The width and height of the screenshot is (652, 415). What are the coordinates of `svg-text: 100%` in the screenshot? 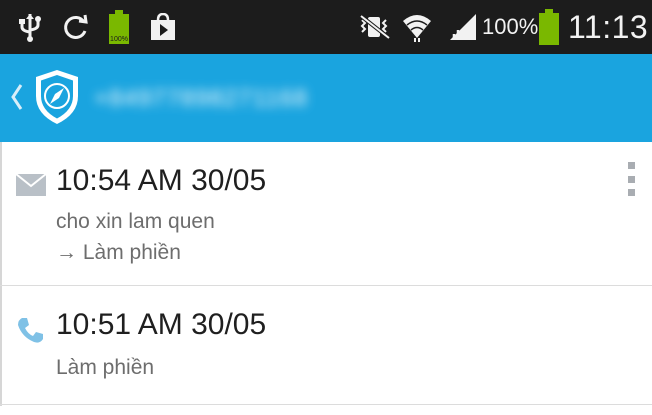 It's located at (119, 39).